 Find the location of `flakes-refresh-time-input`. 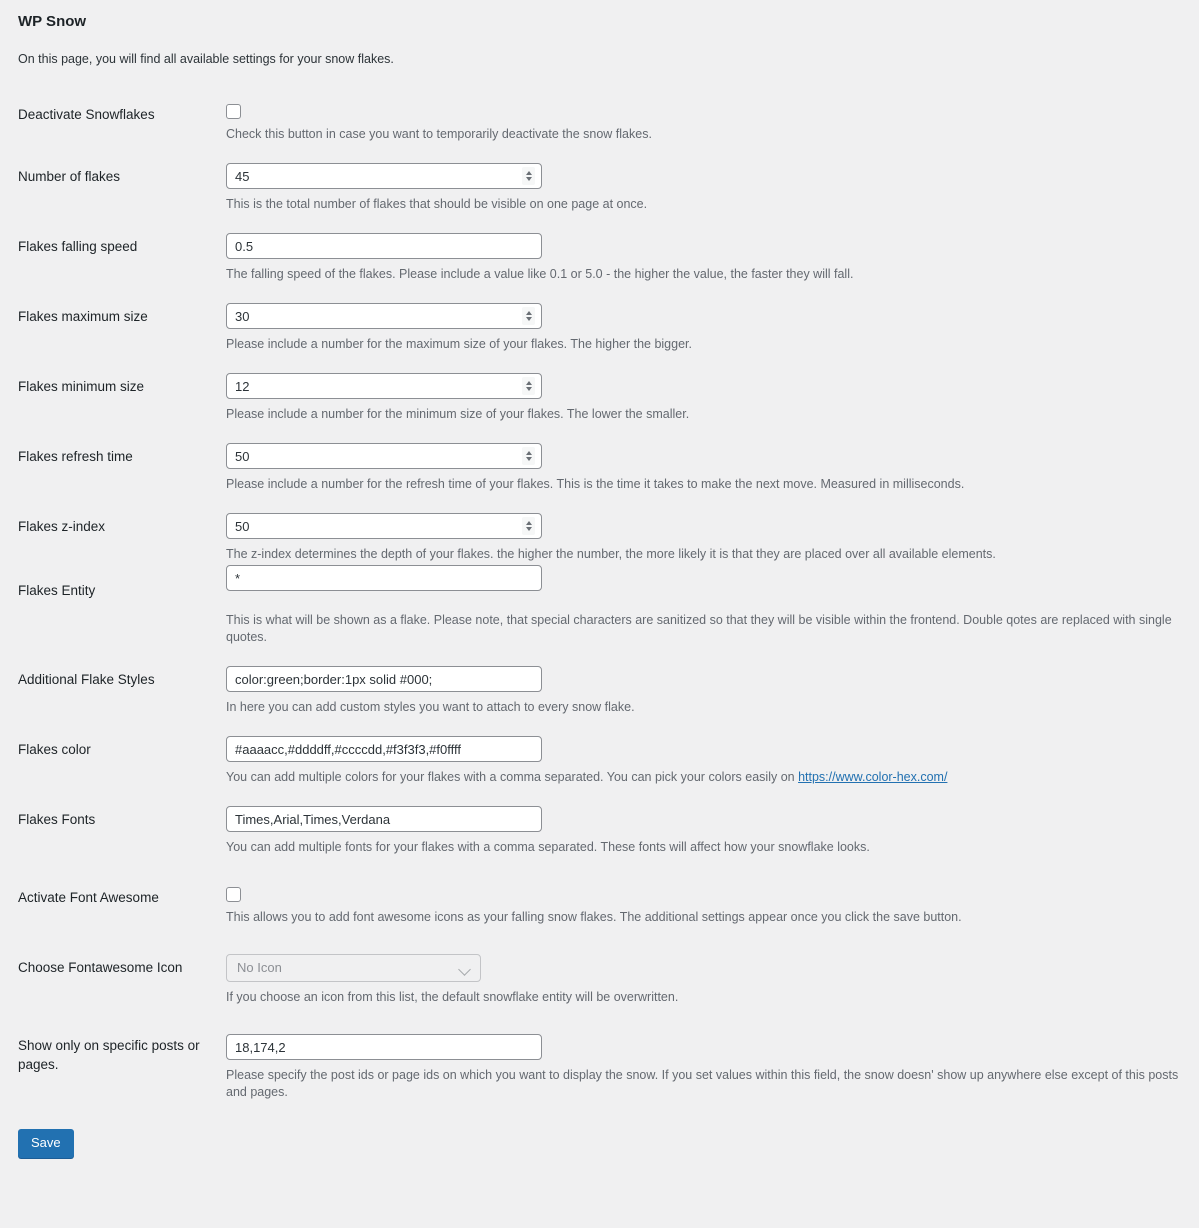

flakes-refresh-time-input is located at coordinates (384, 456).